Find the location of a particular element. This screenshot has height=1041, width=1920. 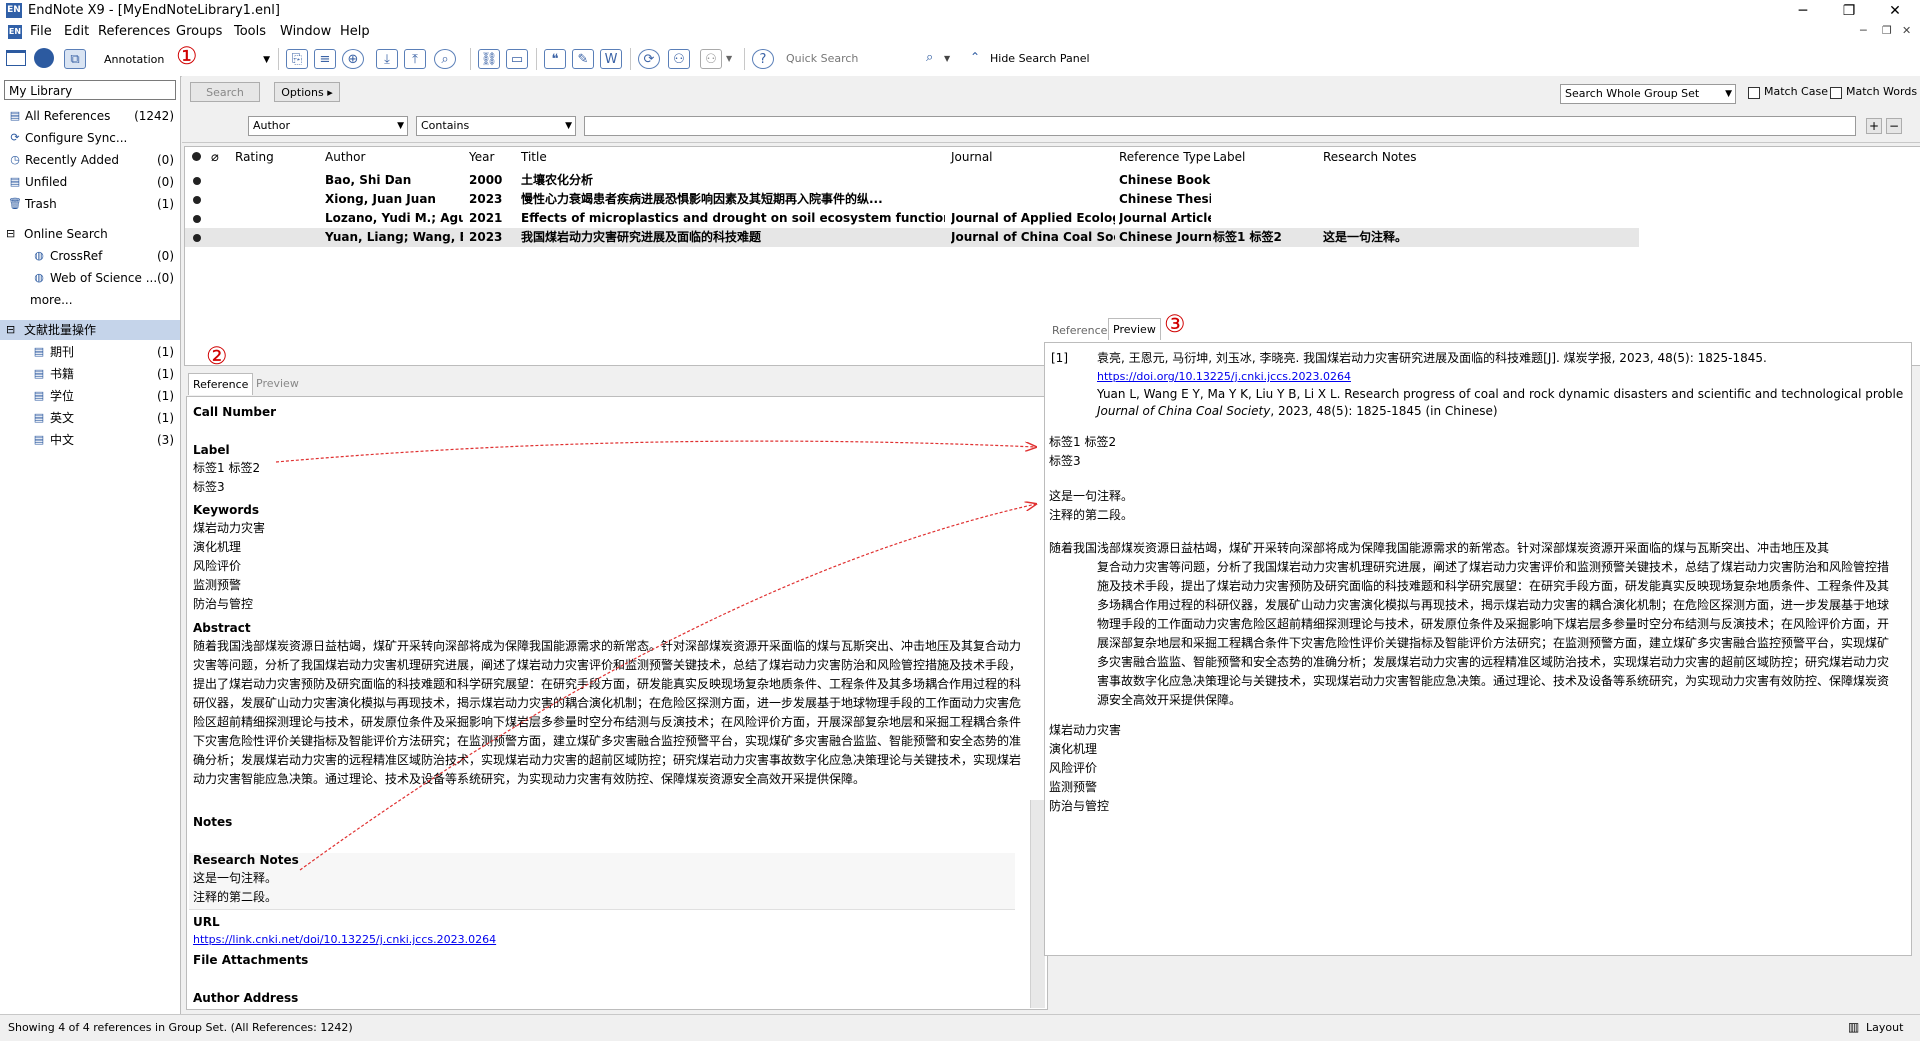

arrow-notes-to-preview is located at coordinates (667, 687).